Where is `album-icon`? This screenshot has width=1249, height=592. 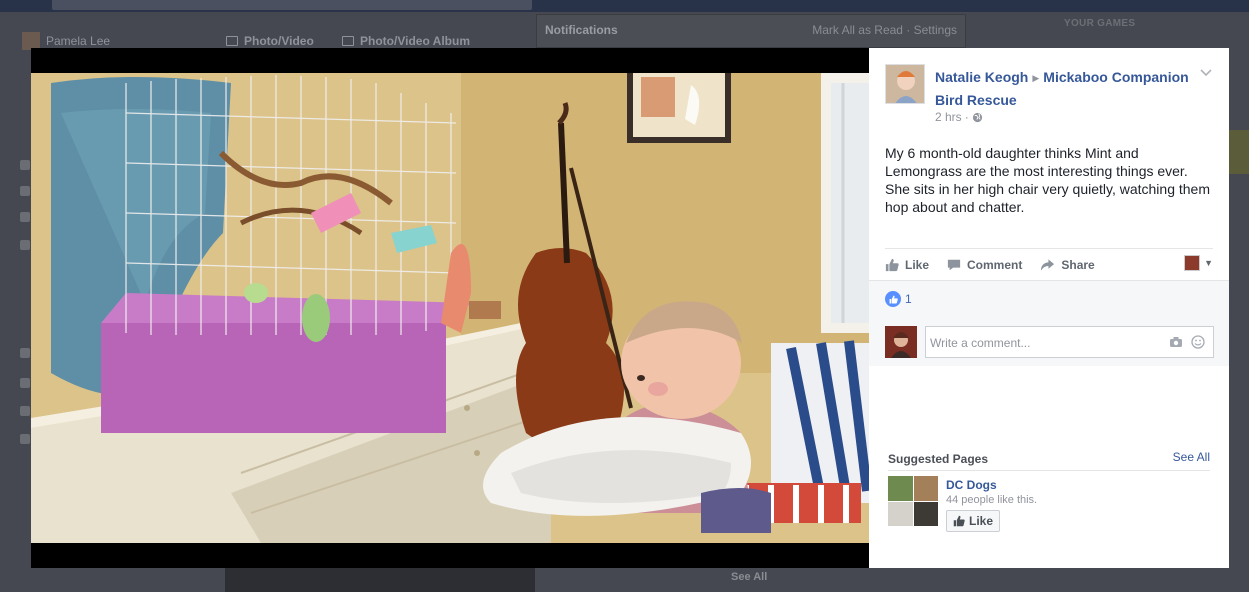 album-icon is located at coordinates (348, 41).